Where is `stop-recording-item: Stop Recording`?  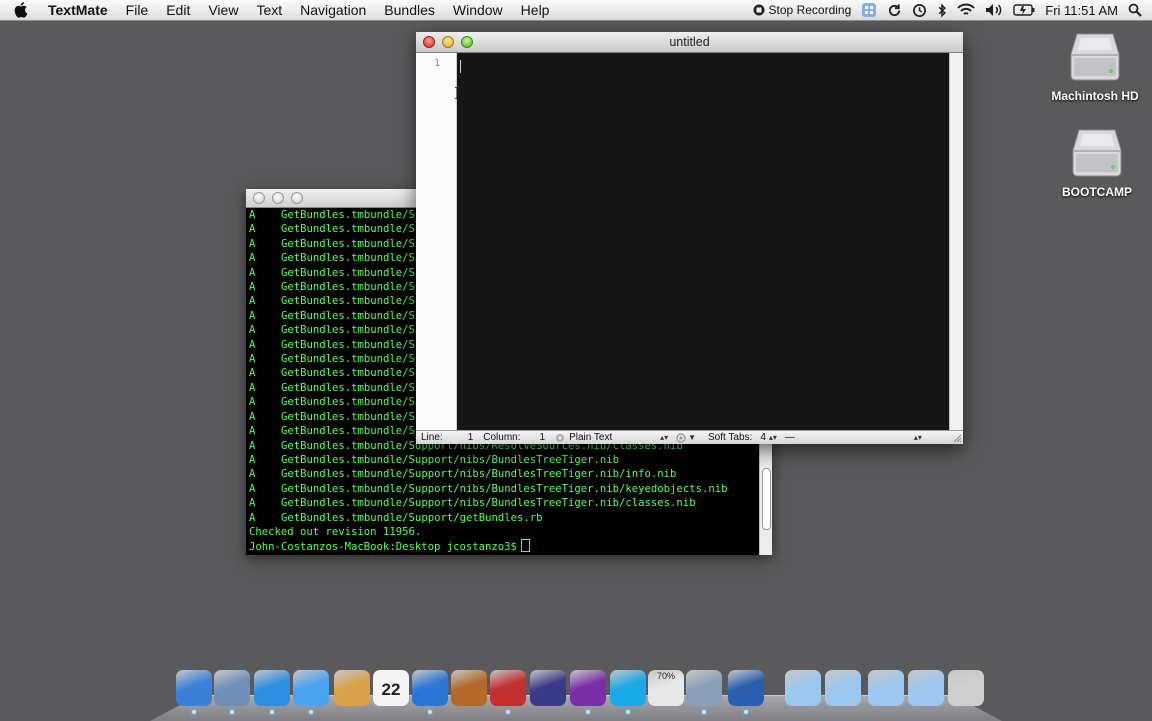
stop-recording-item: Stop Recording is located at coordinates (802, 10).